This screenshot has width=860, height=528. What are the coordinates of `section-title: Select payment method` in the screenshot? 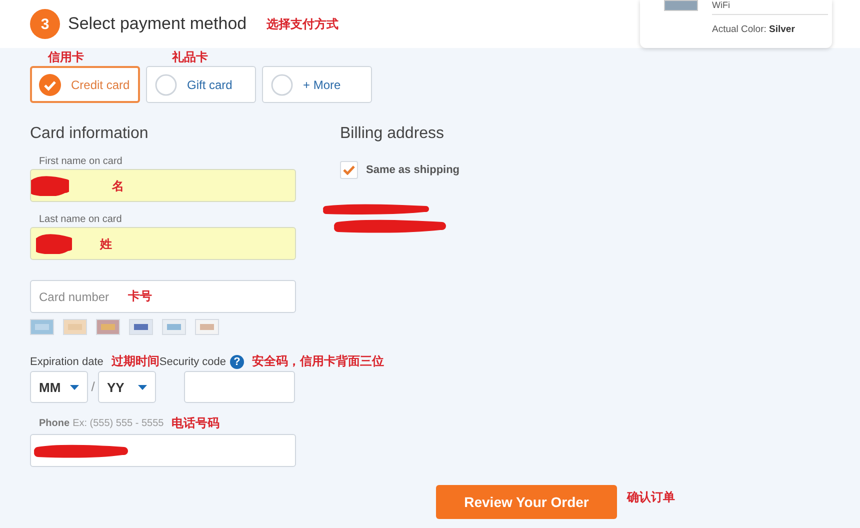 It's located at (157, 24).